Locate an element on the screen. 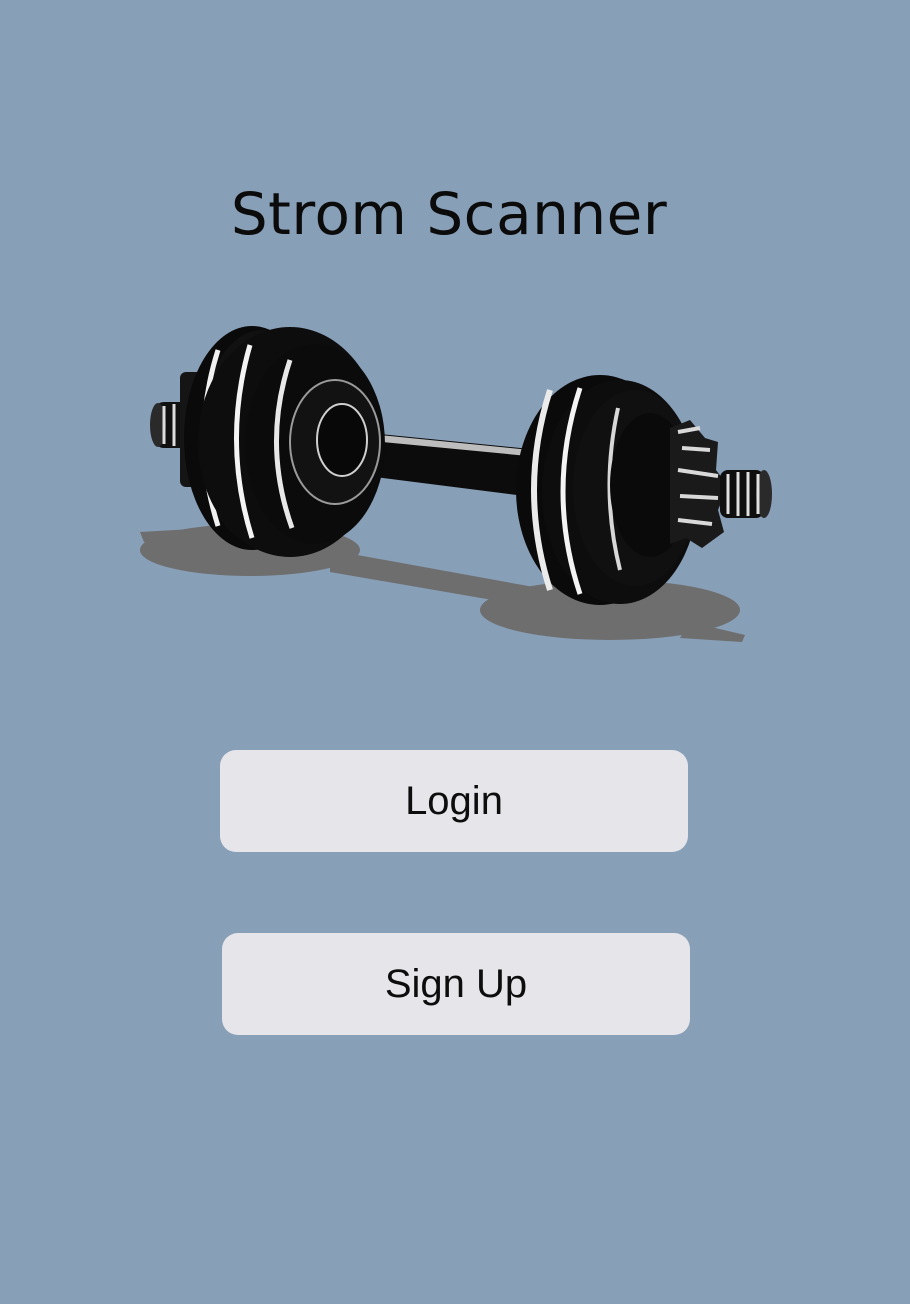 This screenshot has height=1304, width=910. sign-up-button-label: Sign Up is located at coordinates (456, 983).